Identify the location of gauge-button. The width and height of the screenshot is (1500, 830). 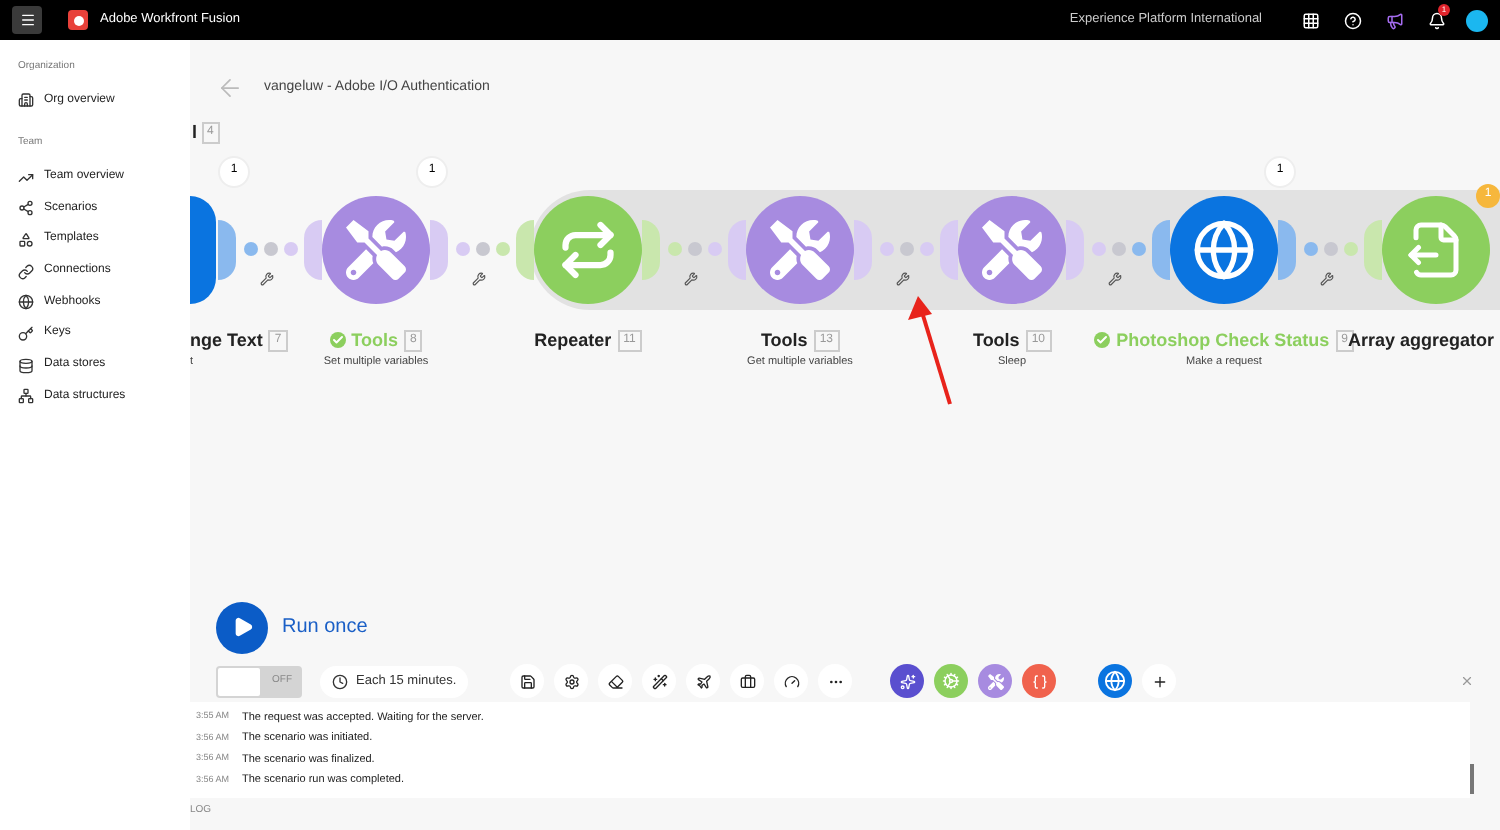
(791, 681).